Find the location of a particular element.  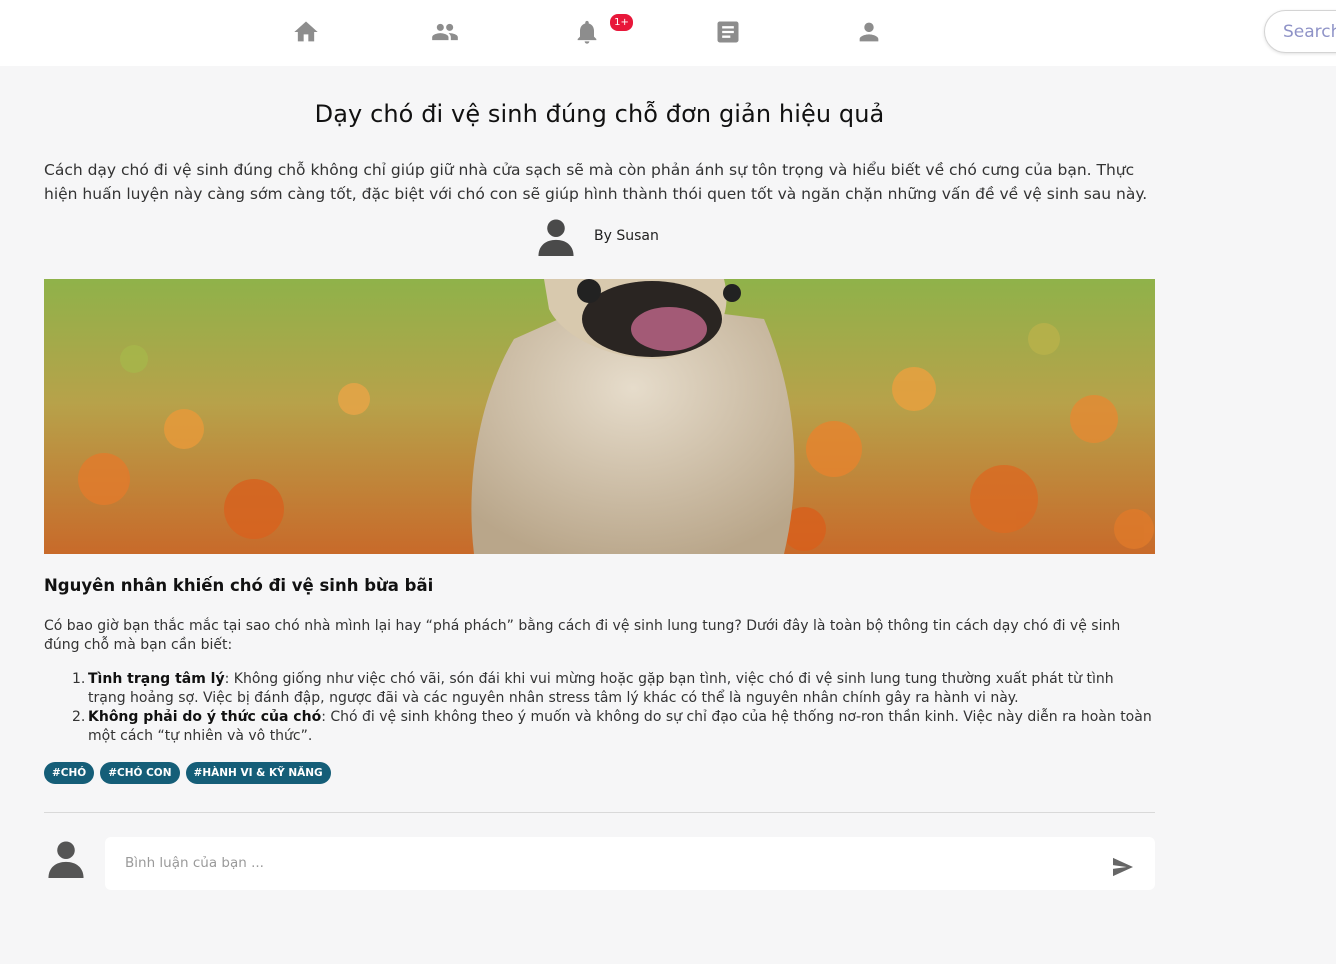

top-navigation-bar: 1+ is located at coordinates (668, 33).